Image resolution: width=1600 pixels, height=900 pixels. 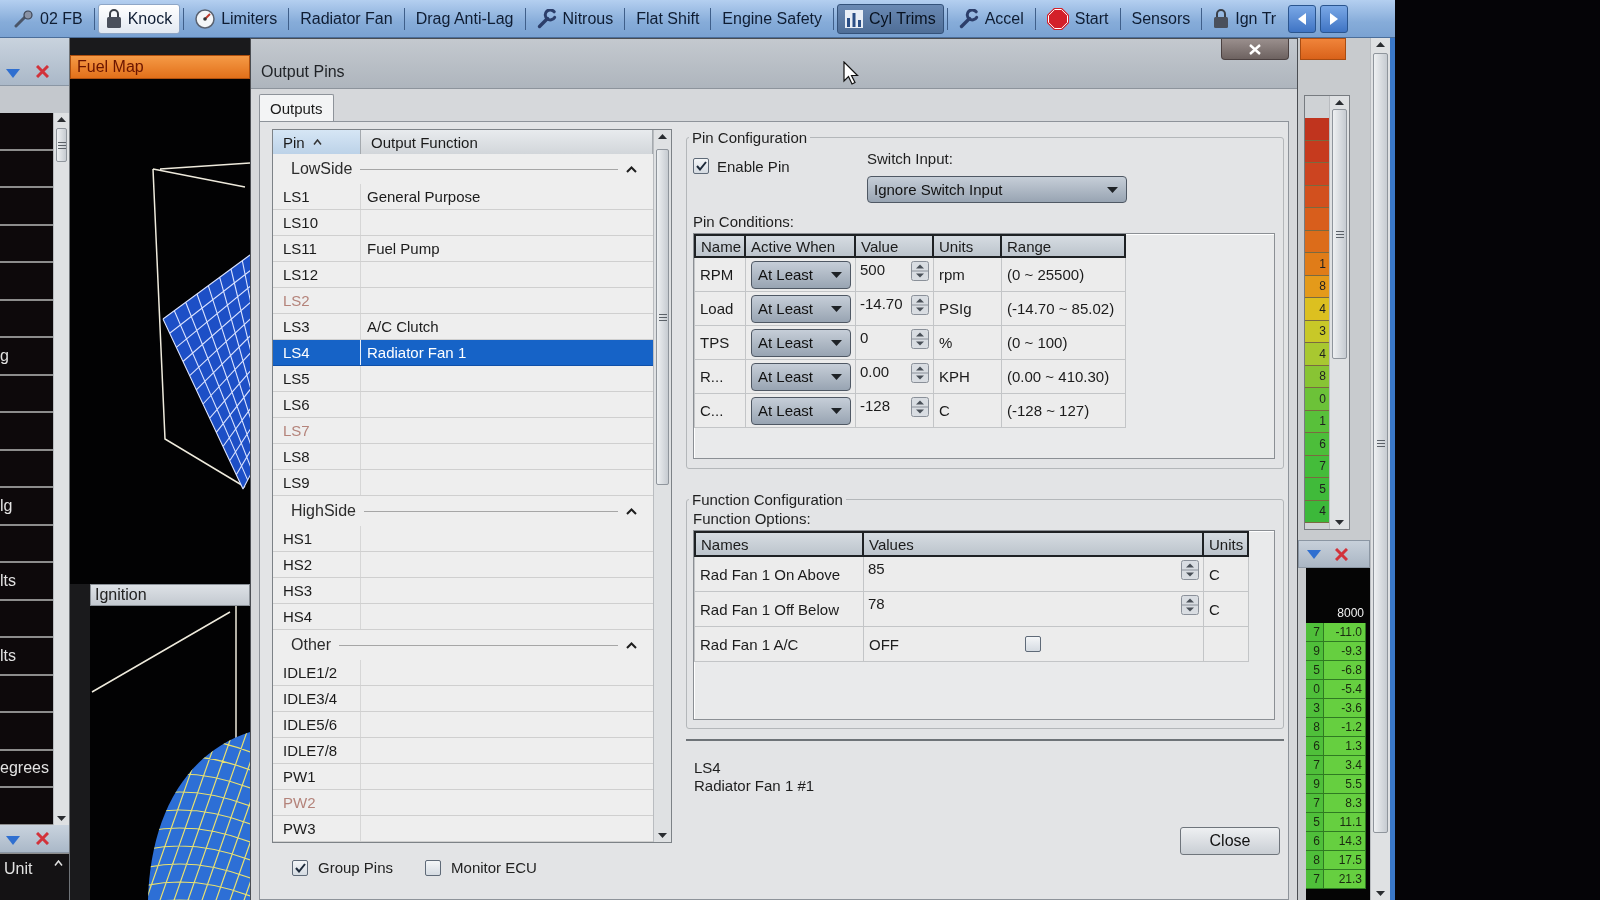 What do you see at coordinates (1302, 18) in the screenshot?
I see `scroll-left-button` at bounding box center [1302, 18].